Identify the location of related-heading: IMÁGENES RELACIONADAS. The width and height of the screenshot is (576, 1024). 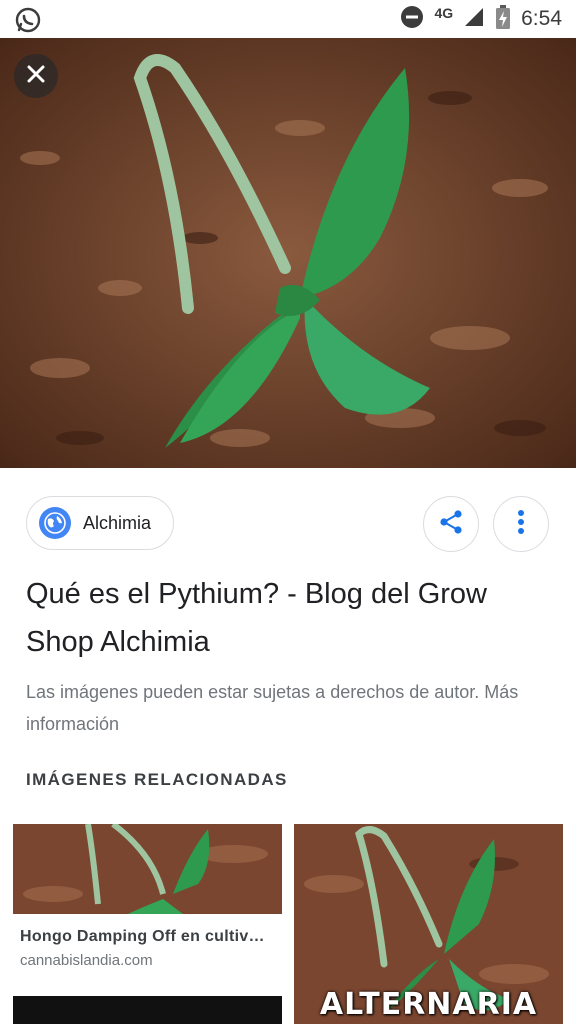
(157, 779).